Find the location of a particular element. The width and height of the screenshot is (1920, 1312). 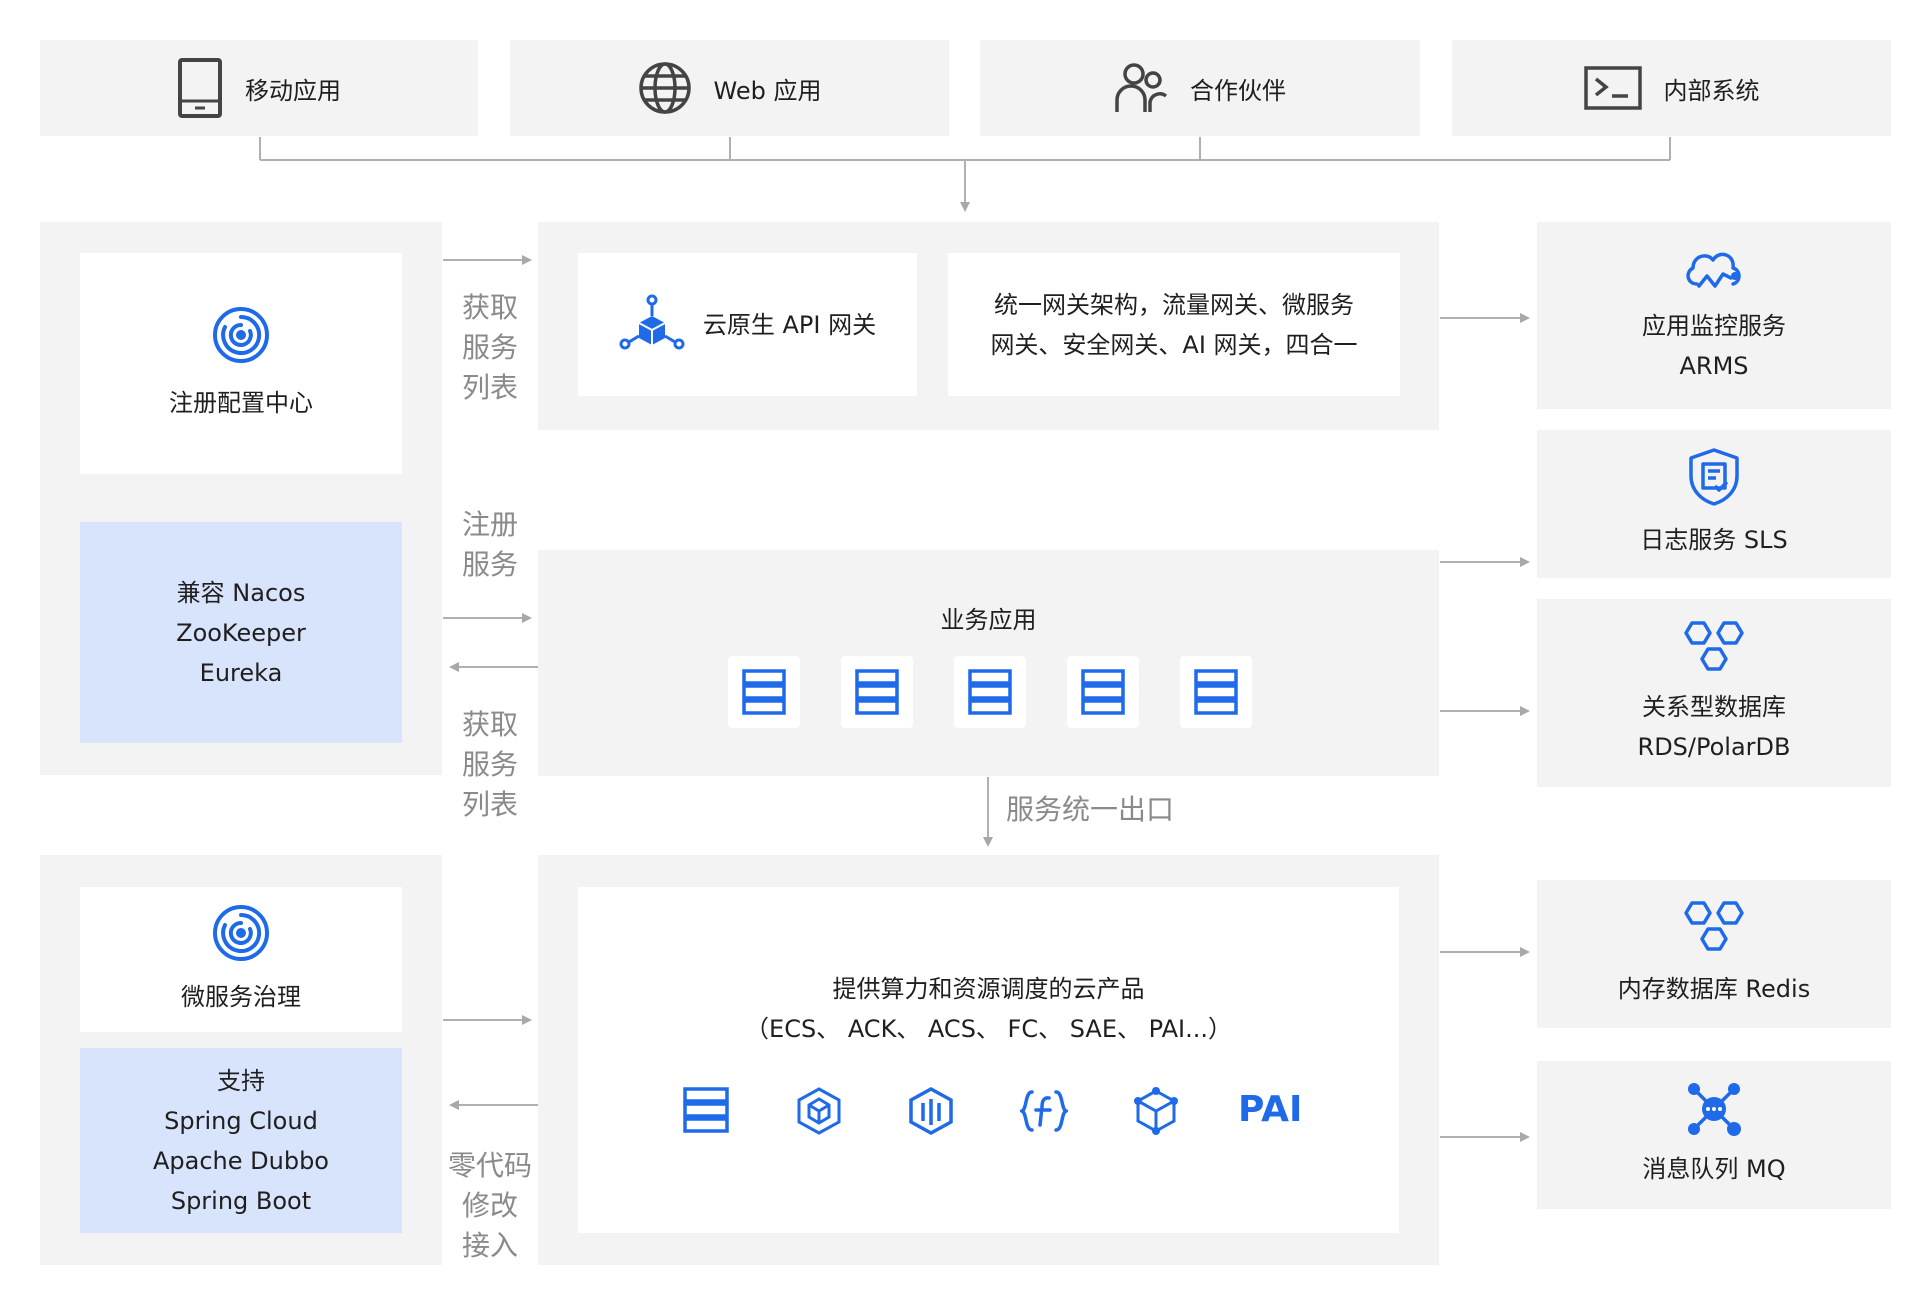

service-sls: 日志服务 SLS is located at coordinates (1714, 504).